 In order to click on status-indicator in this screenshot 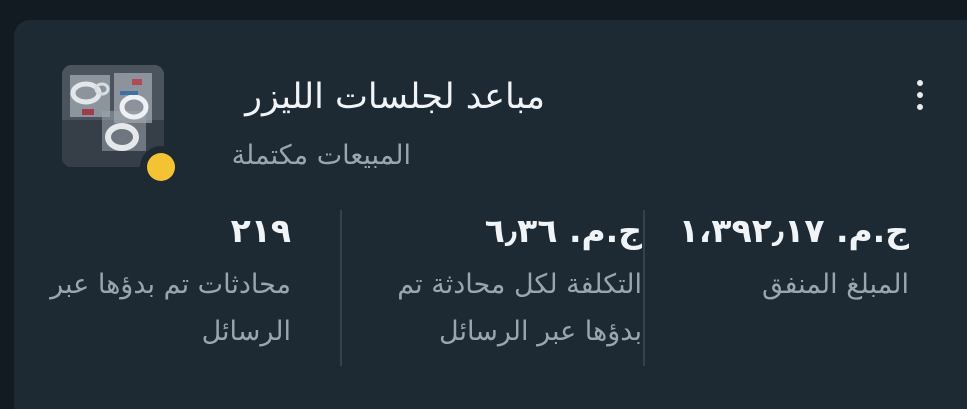, I will do `click(161, 167)`.